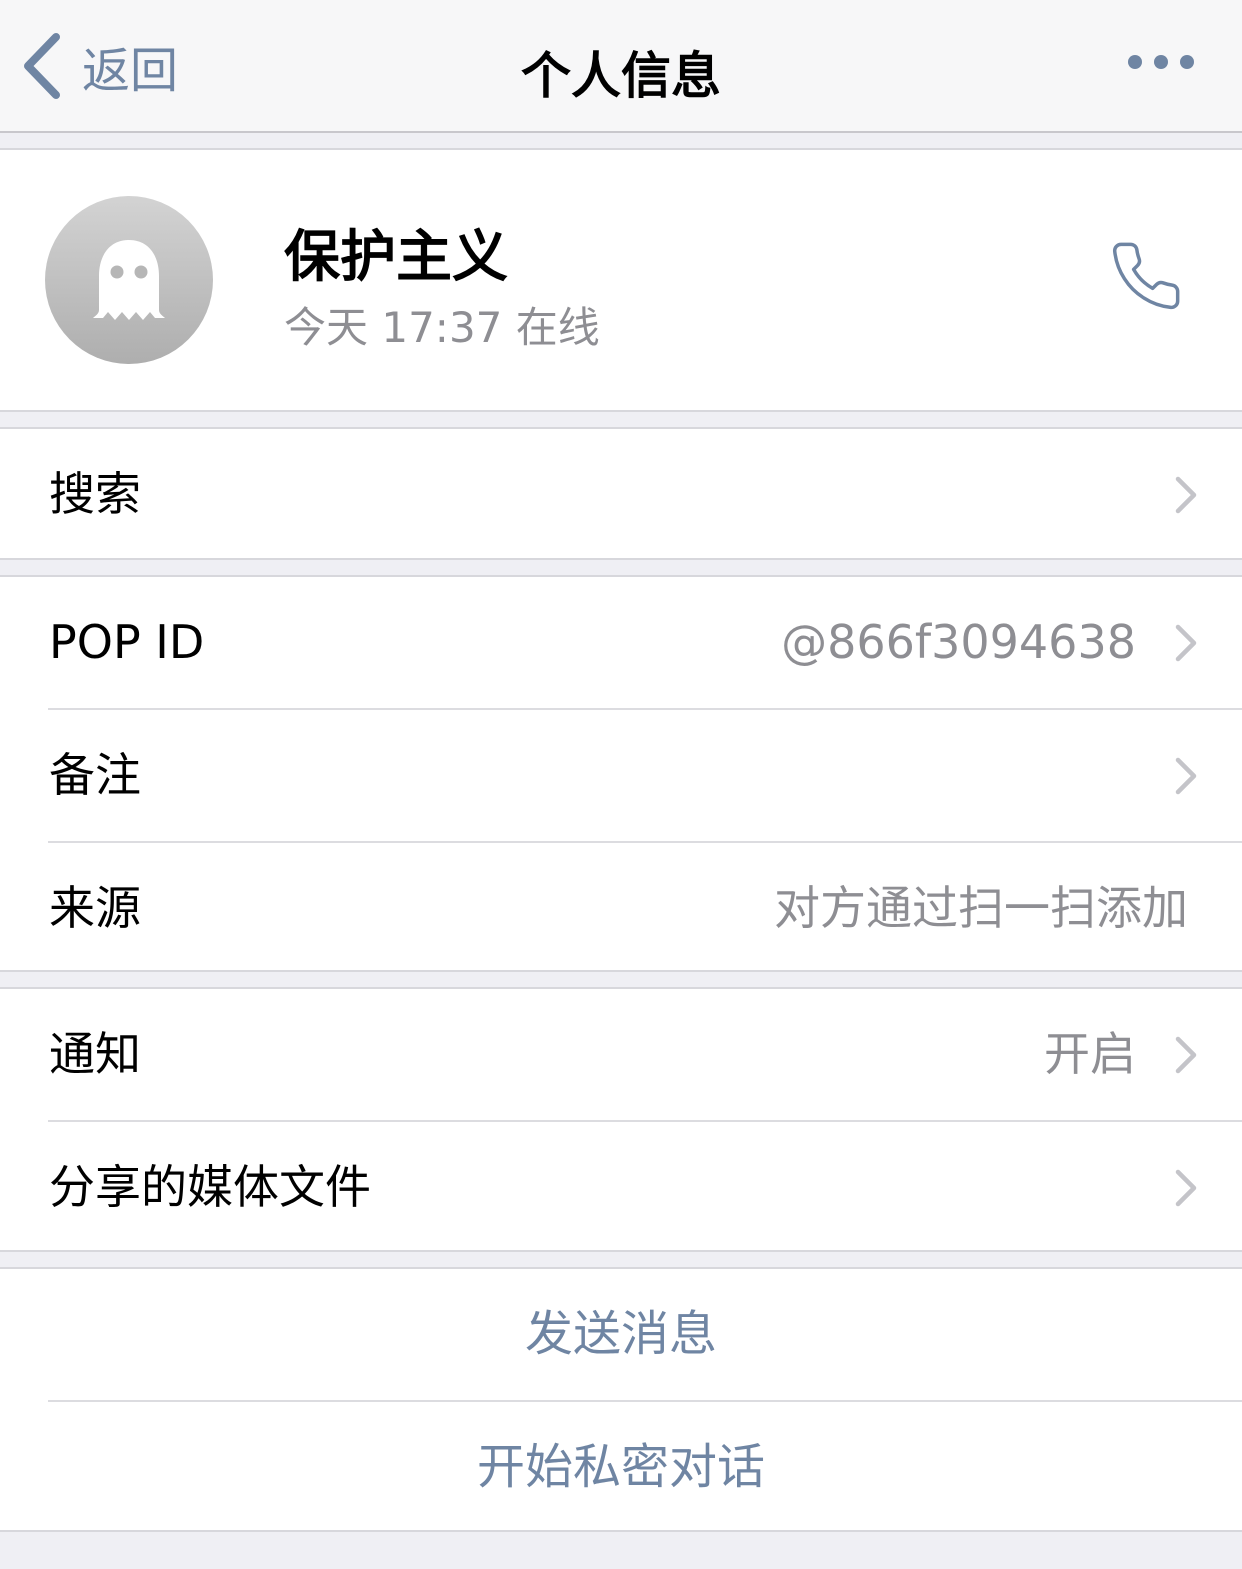 This screenshot has width=1242, height=1569. I want to click on phone-icon, so click(1146, 276).